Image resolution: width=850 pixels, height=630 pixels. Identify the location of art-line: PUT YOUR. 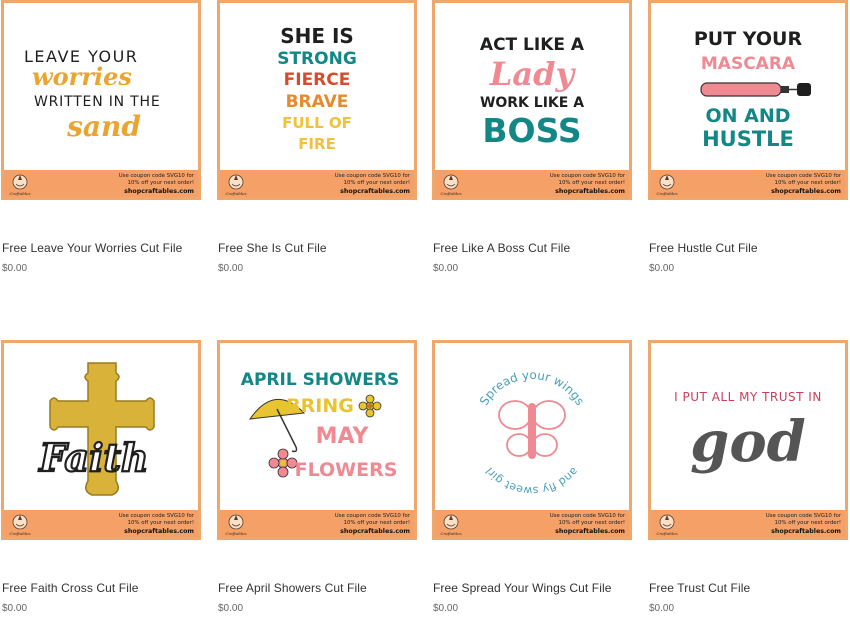
(748, 39).